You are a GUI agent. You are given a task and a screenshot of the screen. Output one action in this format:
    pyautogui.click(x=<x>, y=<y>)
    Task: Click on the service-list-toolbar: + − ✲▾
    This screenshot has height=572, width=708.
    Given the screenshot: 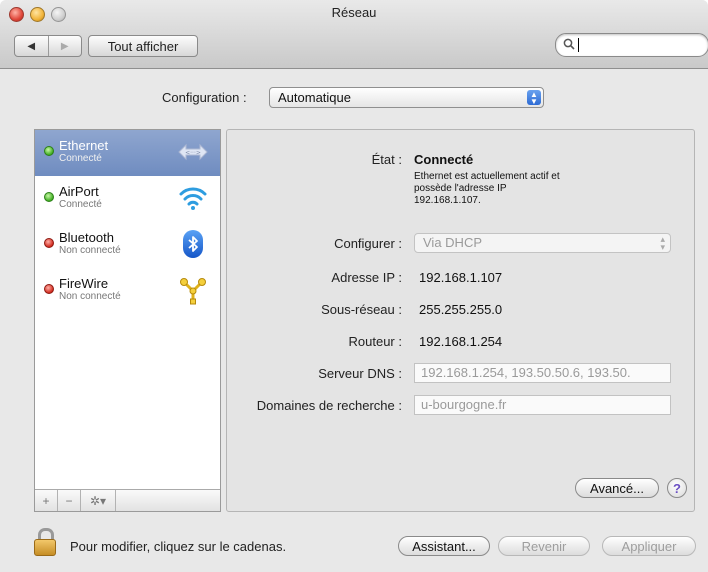 What is the action you would take?
    pyautogui.click(x=127, y=500)
    